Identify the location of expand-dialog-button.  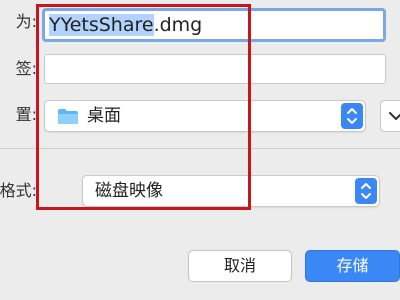
(390, 116).